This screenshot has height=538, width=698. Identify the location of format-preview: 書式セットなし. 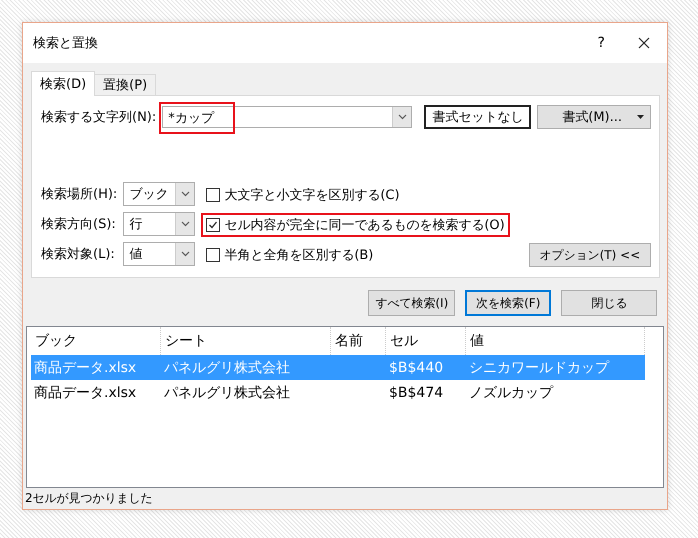
(478, 117).